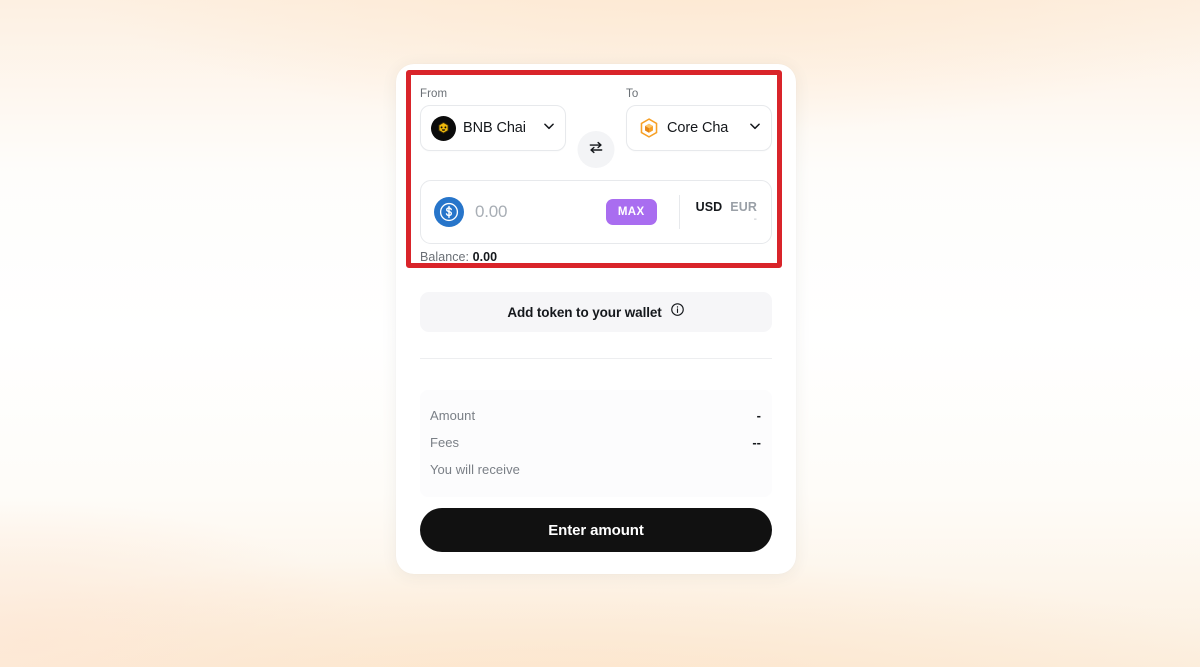  What do you see at coordinates (758, 415) in the screenshot?
I see `summary-value: -` at bounding box center [758, 415].